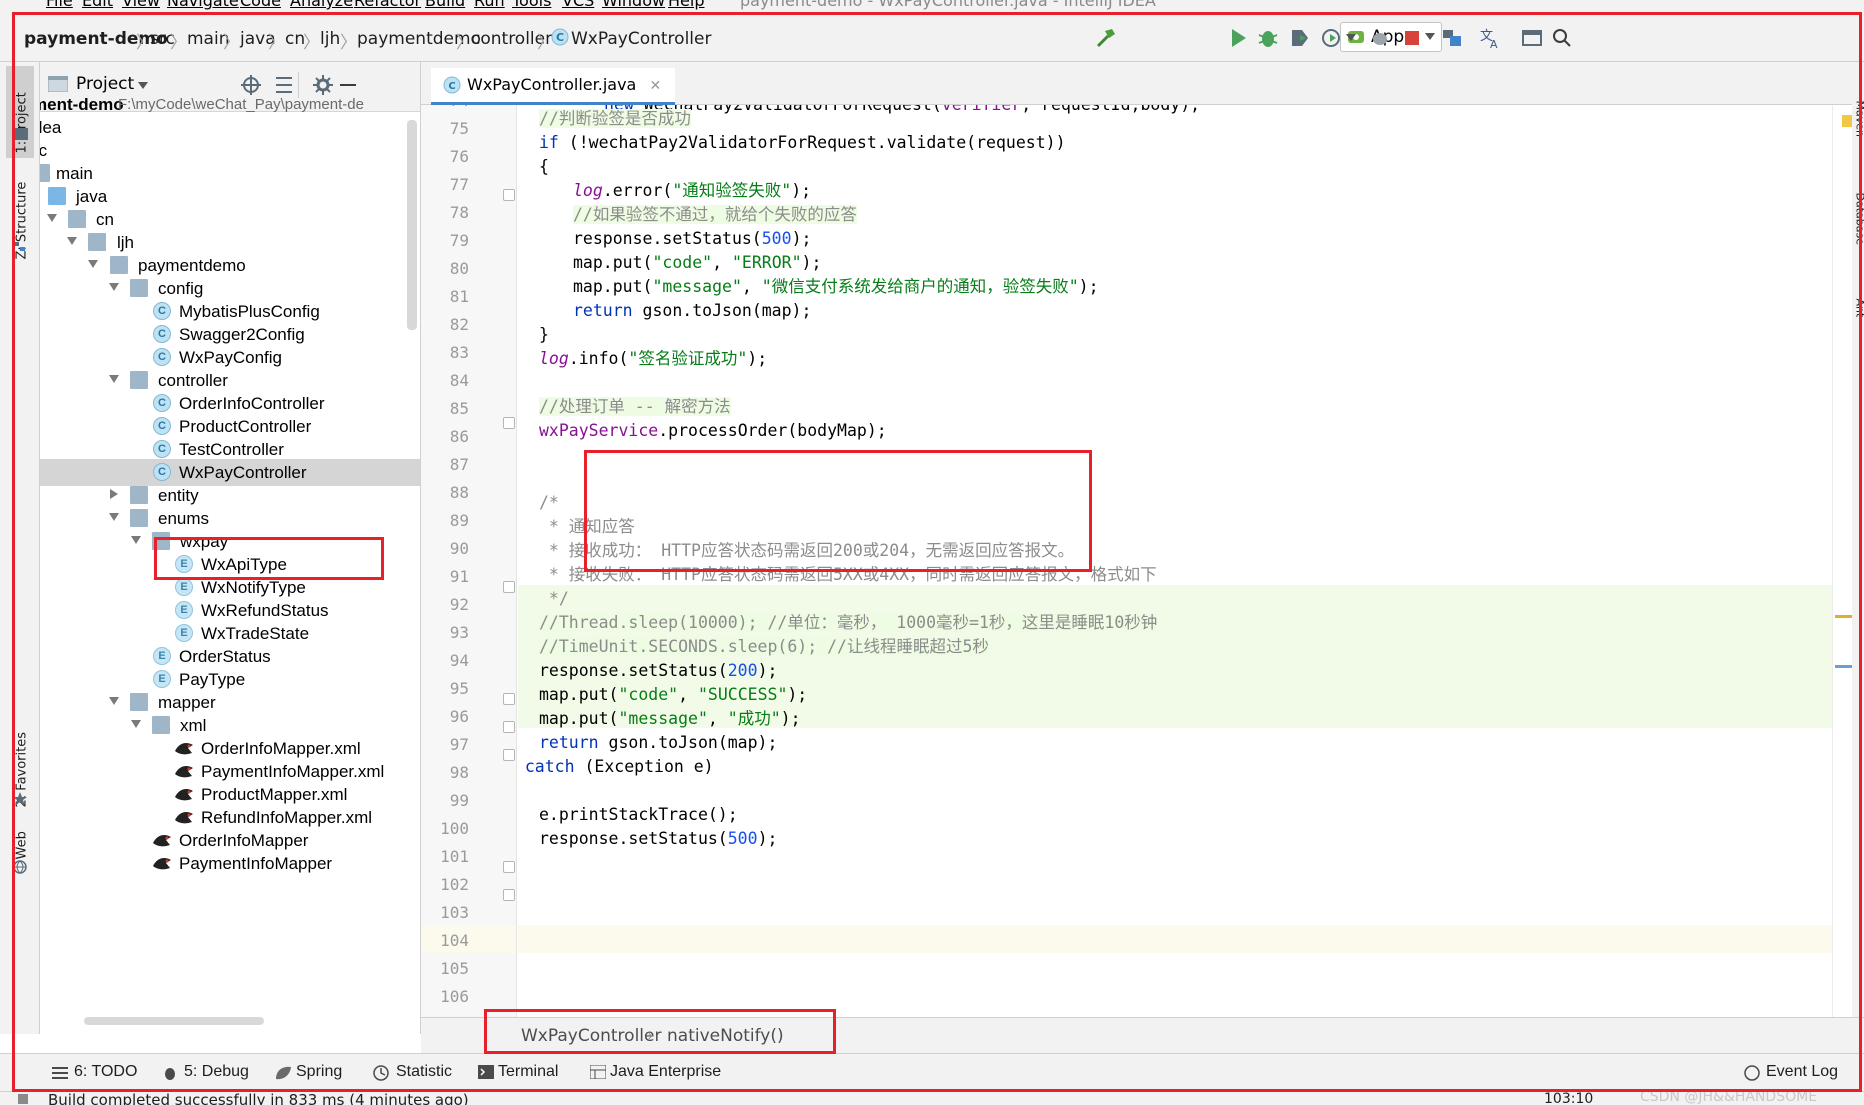 This screenshot has height=1105, width=1864. I want to click on tree-item-label: PayType, so click(212, 679).